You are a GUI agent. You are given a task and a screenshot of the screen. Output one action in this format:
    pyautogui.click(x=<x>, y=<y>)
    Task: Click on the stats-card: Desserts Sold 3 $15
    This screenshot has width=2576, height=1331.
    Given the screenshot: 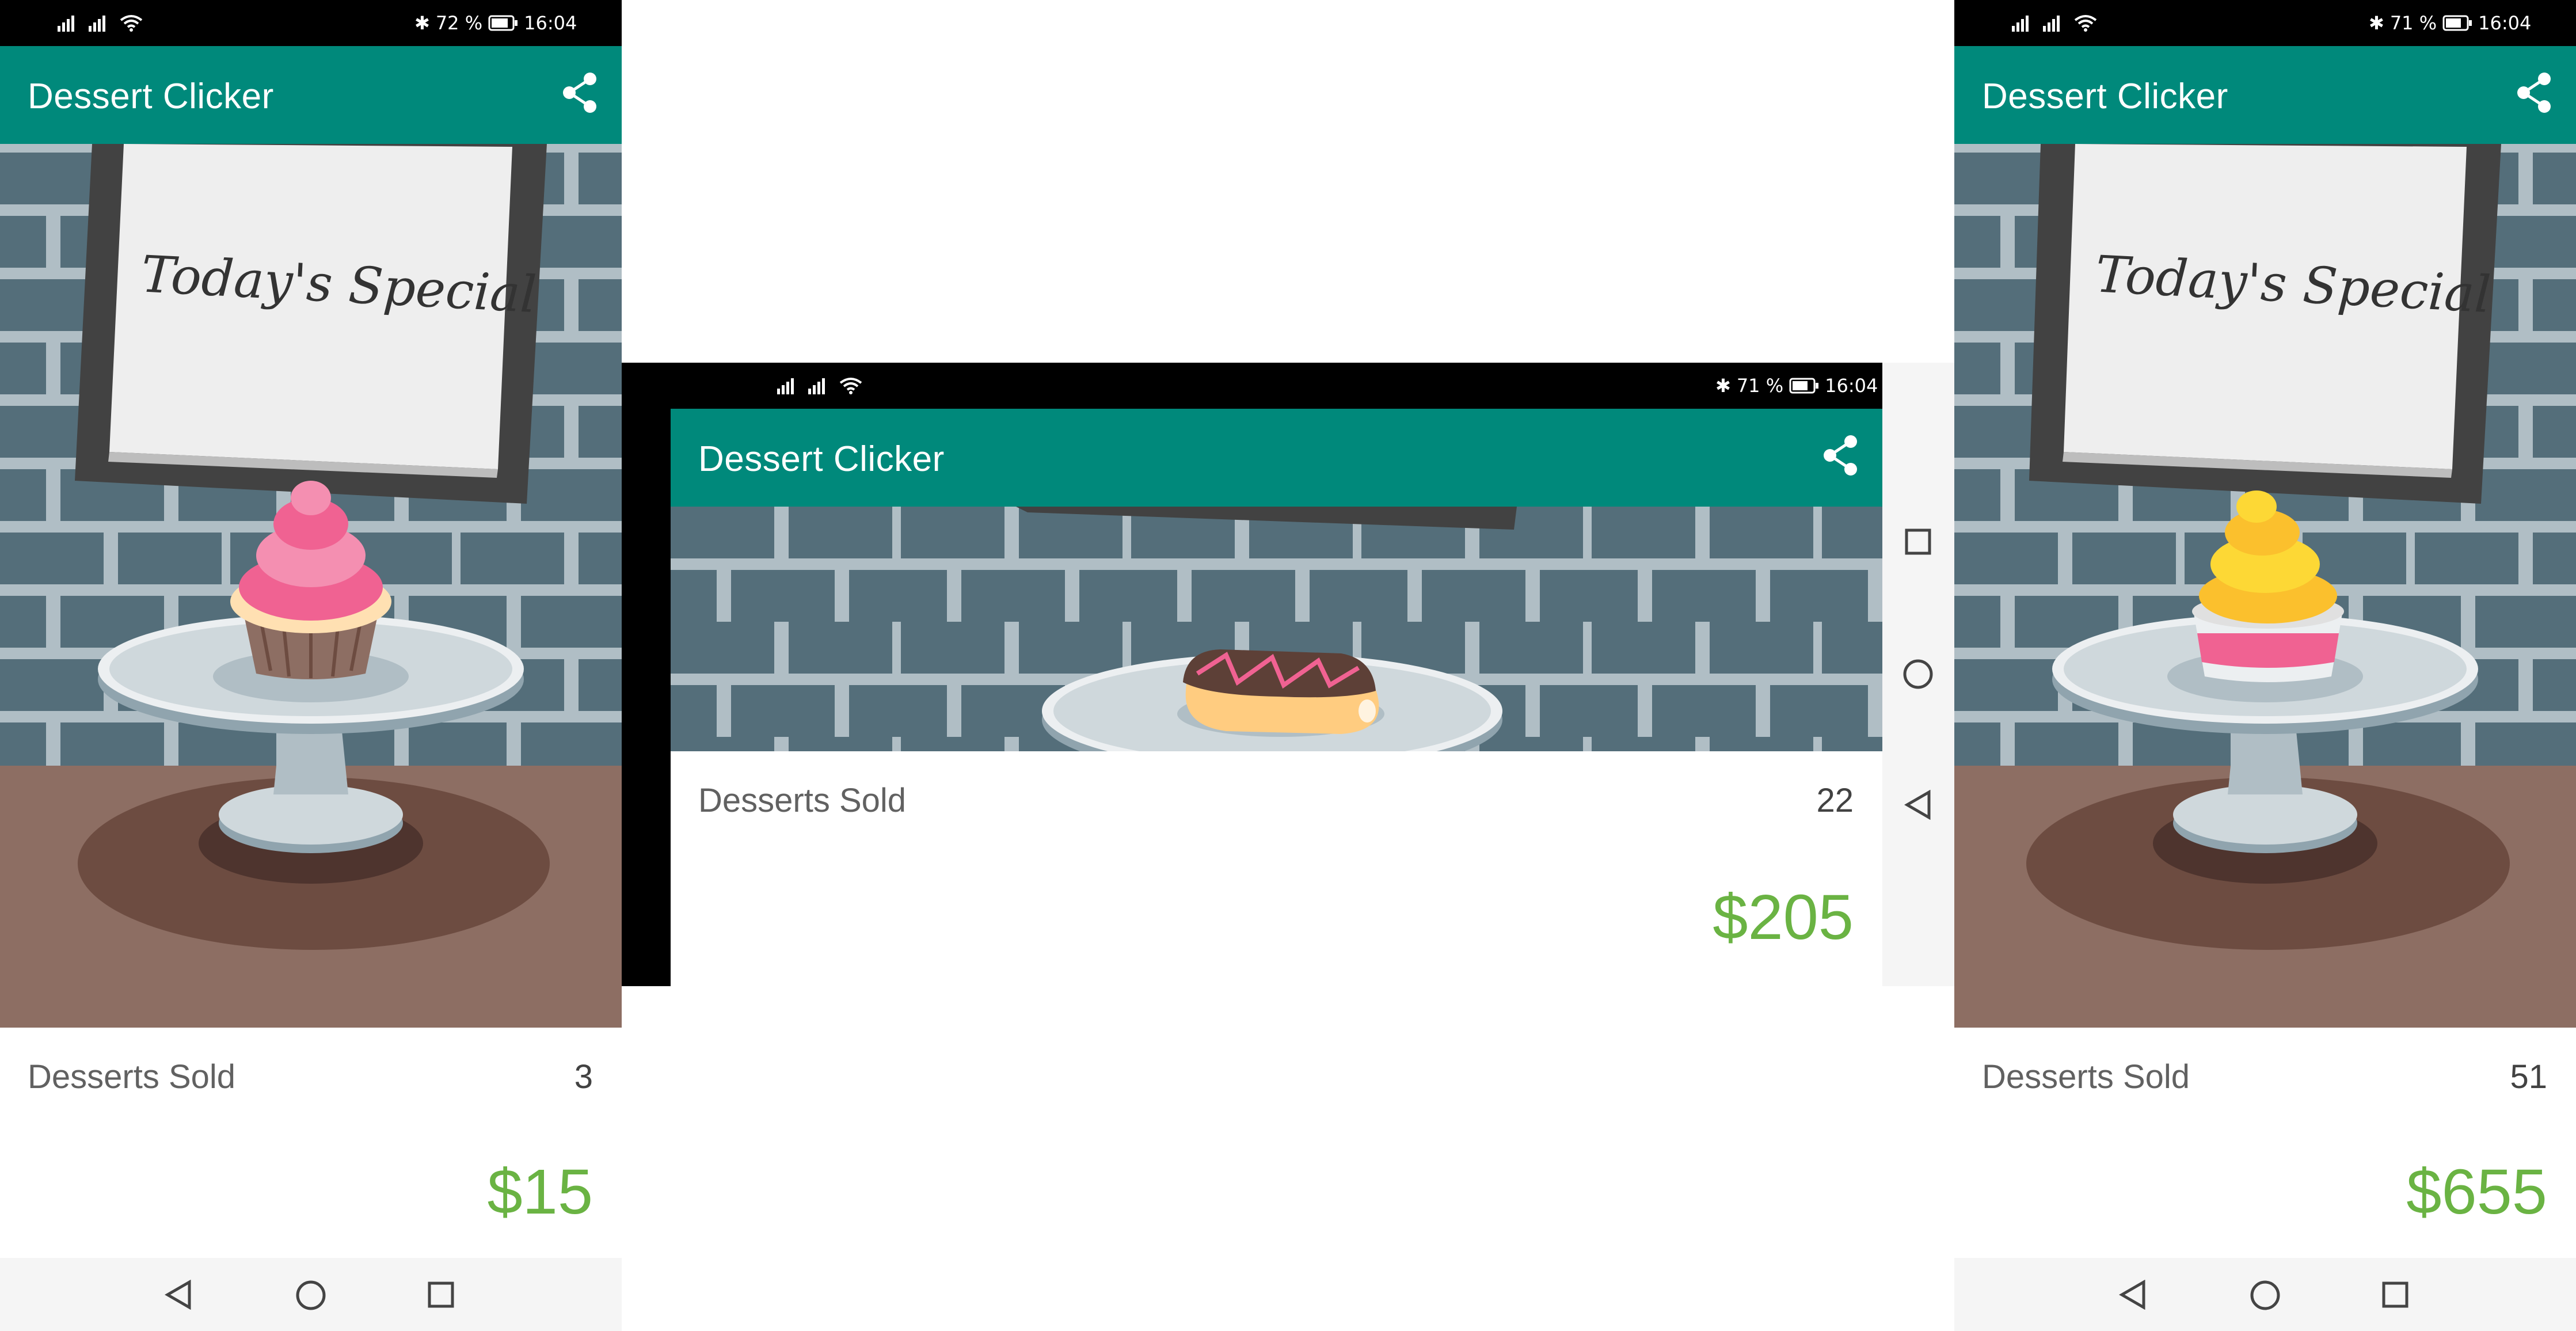 What is the action you would take?
    pyautogui.click(x=311, y=1143)
    